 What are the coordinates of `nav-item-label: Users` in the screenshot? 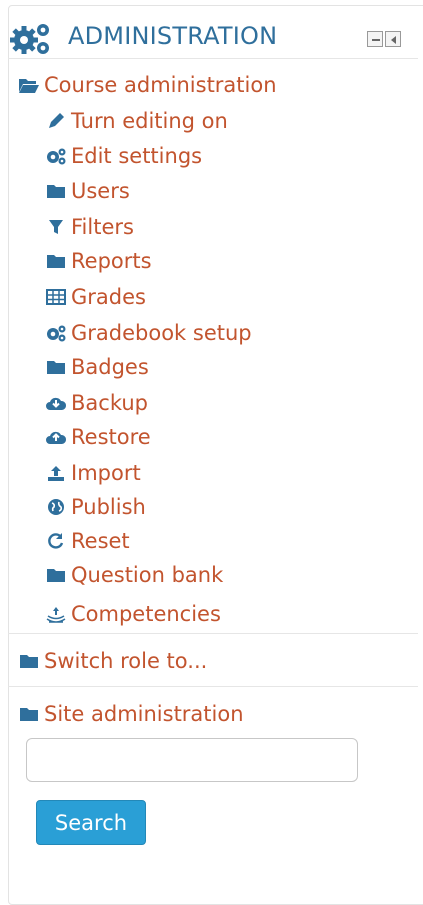 It's located at (100, 191).